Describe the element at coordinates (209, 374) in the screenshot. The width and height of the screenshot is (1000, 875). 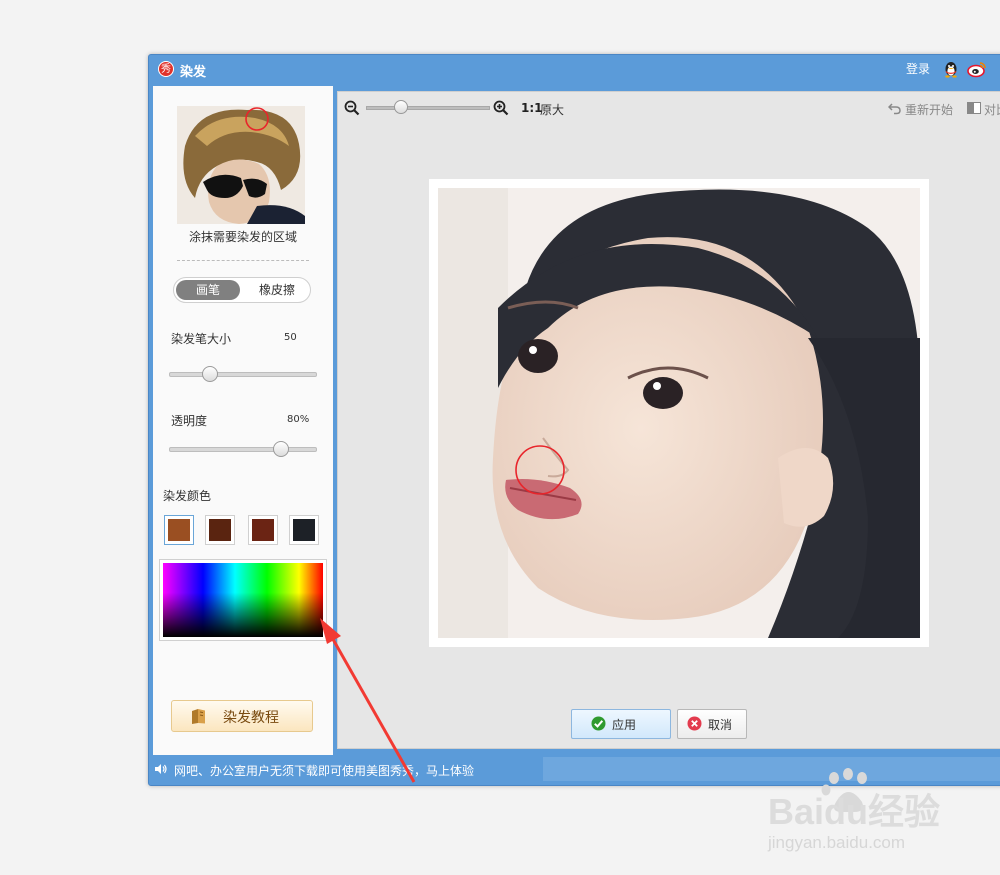
I see `brush-size-slider-thumb` at that location.